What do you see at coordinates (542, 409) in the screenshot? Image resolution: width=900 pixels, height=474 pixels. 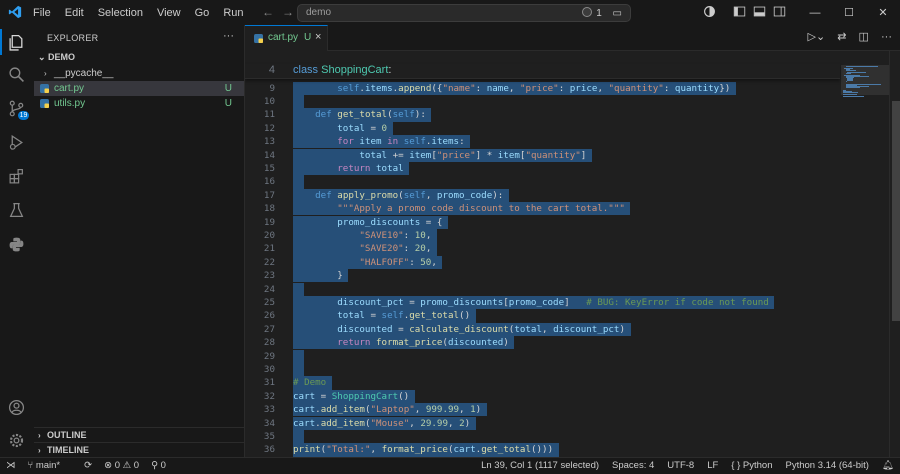 I see `code-line-row: 33cart.add_item("Laptop", 999.99, 1)` at bounding box center [542, 409].